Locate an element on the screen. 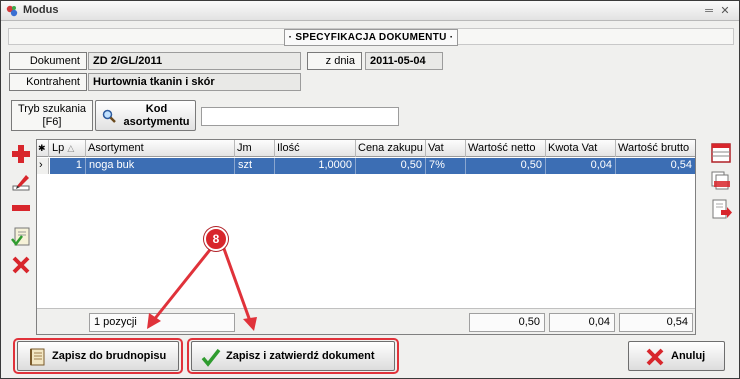  cell-vat: 7% is located at coordinates (446, 166).